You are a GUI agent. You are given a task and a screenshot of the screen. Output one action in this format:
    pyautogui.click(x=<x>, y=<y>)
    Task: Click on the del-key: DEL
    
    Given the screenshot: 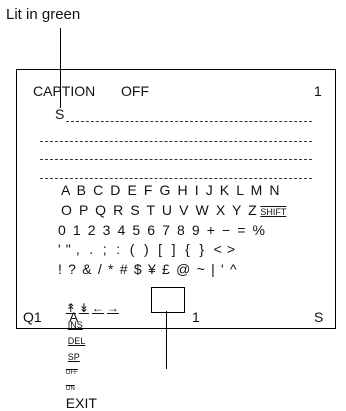 What is the action you would take?
    pyautogui.click(x=77, y=341)
    